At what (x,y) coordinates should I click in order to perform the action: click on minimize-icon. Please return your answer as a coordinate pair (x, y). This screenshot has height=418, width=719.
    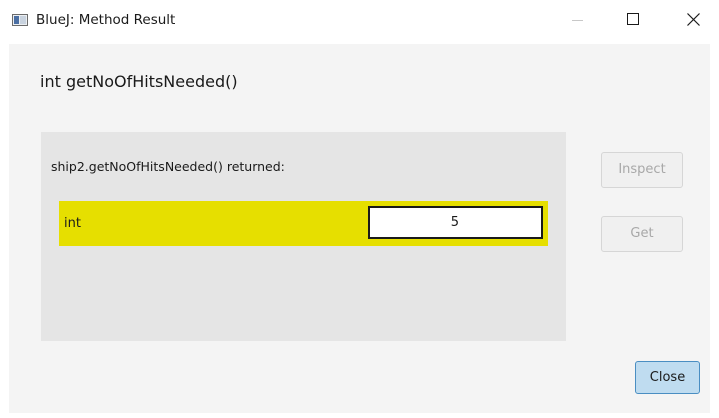
    Looking at the image, I should click on (577, 20).